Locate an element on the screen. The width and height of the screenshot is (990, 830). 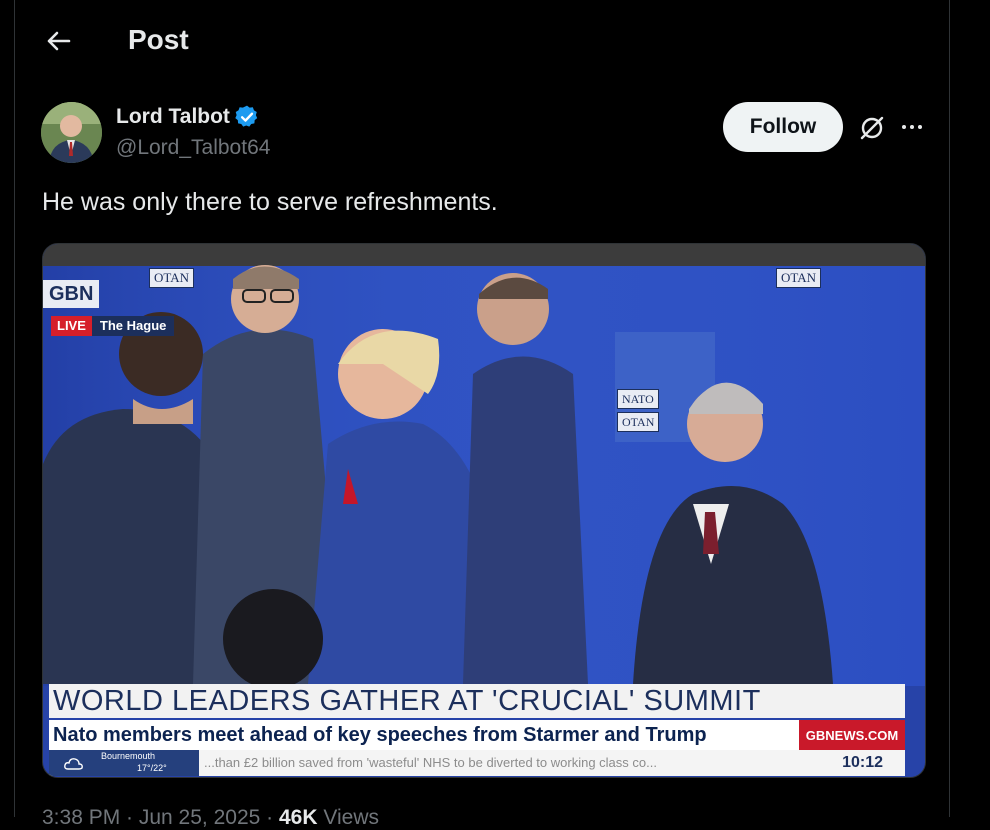
nato-badge: NATO is located at coordinates (638, 399).